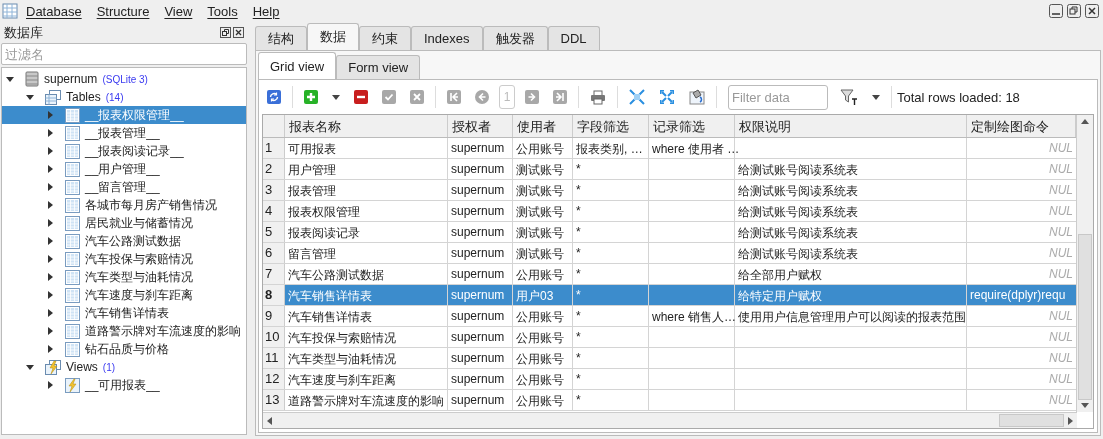 This screenshot has width=1103, height=439. Describe the element at coordinates (274, 190) in the screenshot. I see `row-number: 3` at that location.